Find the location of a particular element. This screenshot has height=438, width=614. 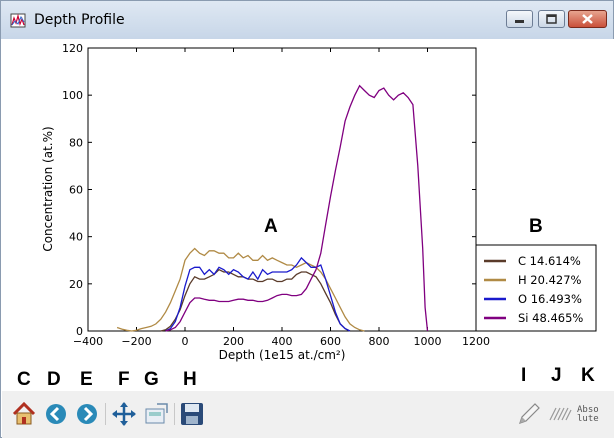

absolute-label-line2: lute is located at coordinates (588, 419).